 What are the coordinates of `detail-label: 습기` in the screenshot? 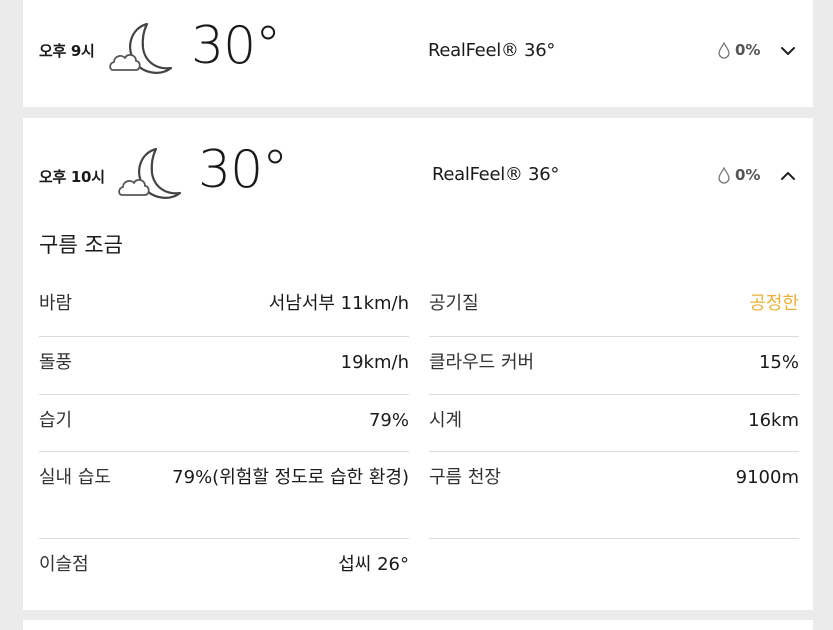 It's located at (56, 420).